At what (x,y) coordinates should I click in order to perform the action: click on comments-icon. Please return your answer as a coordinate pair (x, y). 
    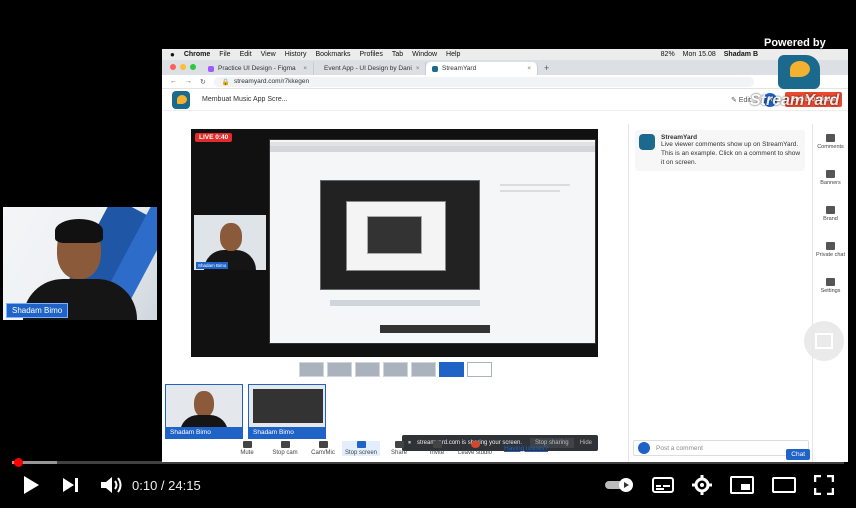
    Looking at the image, I should click on (830, 138).